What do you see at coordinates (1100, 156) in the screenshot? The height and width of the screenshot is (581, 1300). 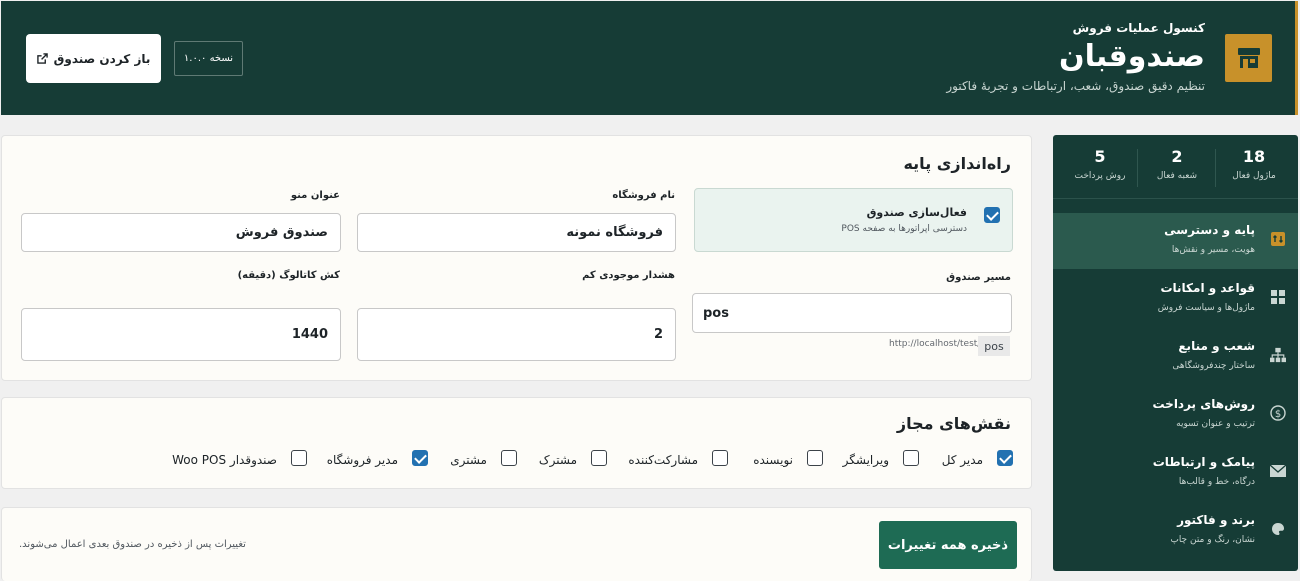 I see `stat-value: 5` at bounding box center [1100, 156].